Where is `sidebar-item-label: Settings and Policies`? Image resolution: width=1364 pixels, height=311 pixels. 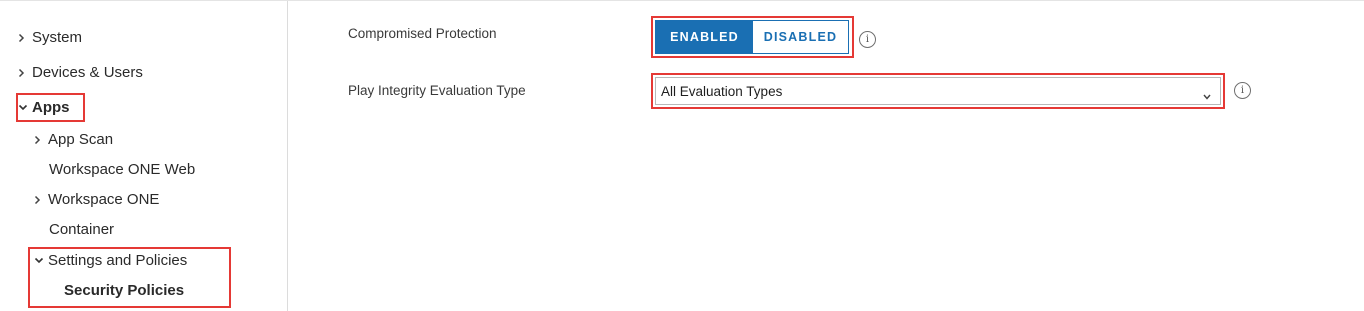
sidebar-item-label: Settings and Policies is located at coordinates (118, 260).